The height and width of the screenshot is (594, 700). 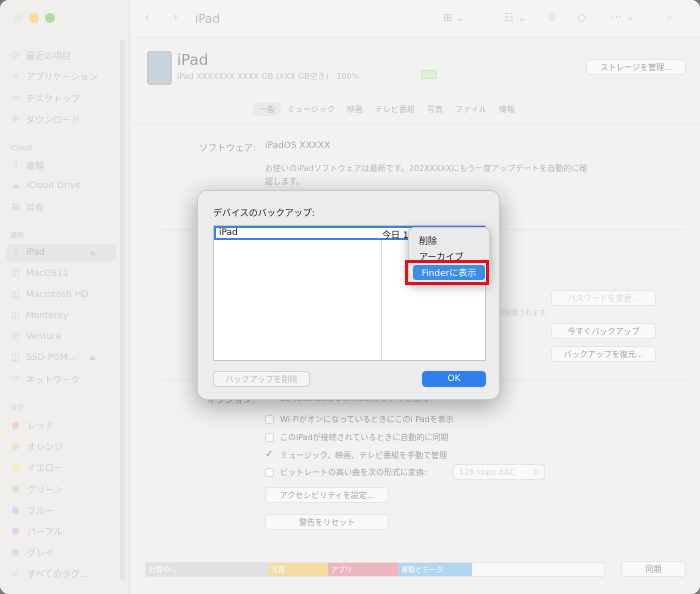 I want to click on backup-row-name: iPad, so click(x=228, y=233).